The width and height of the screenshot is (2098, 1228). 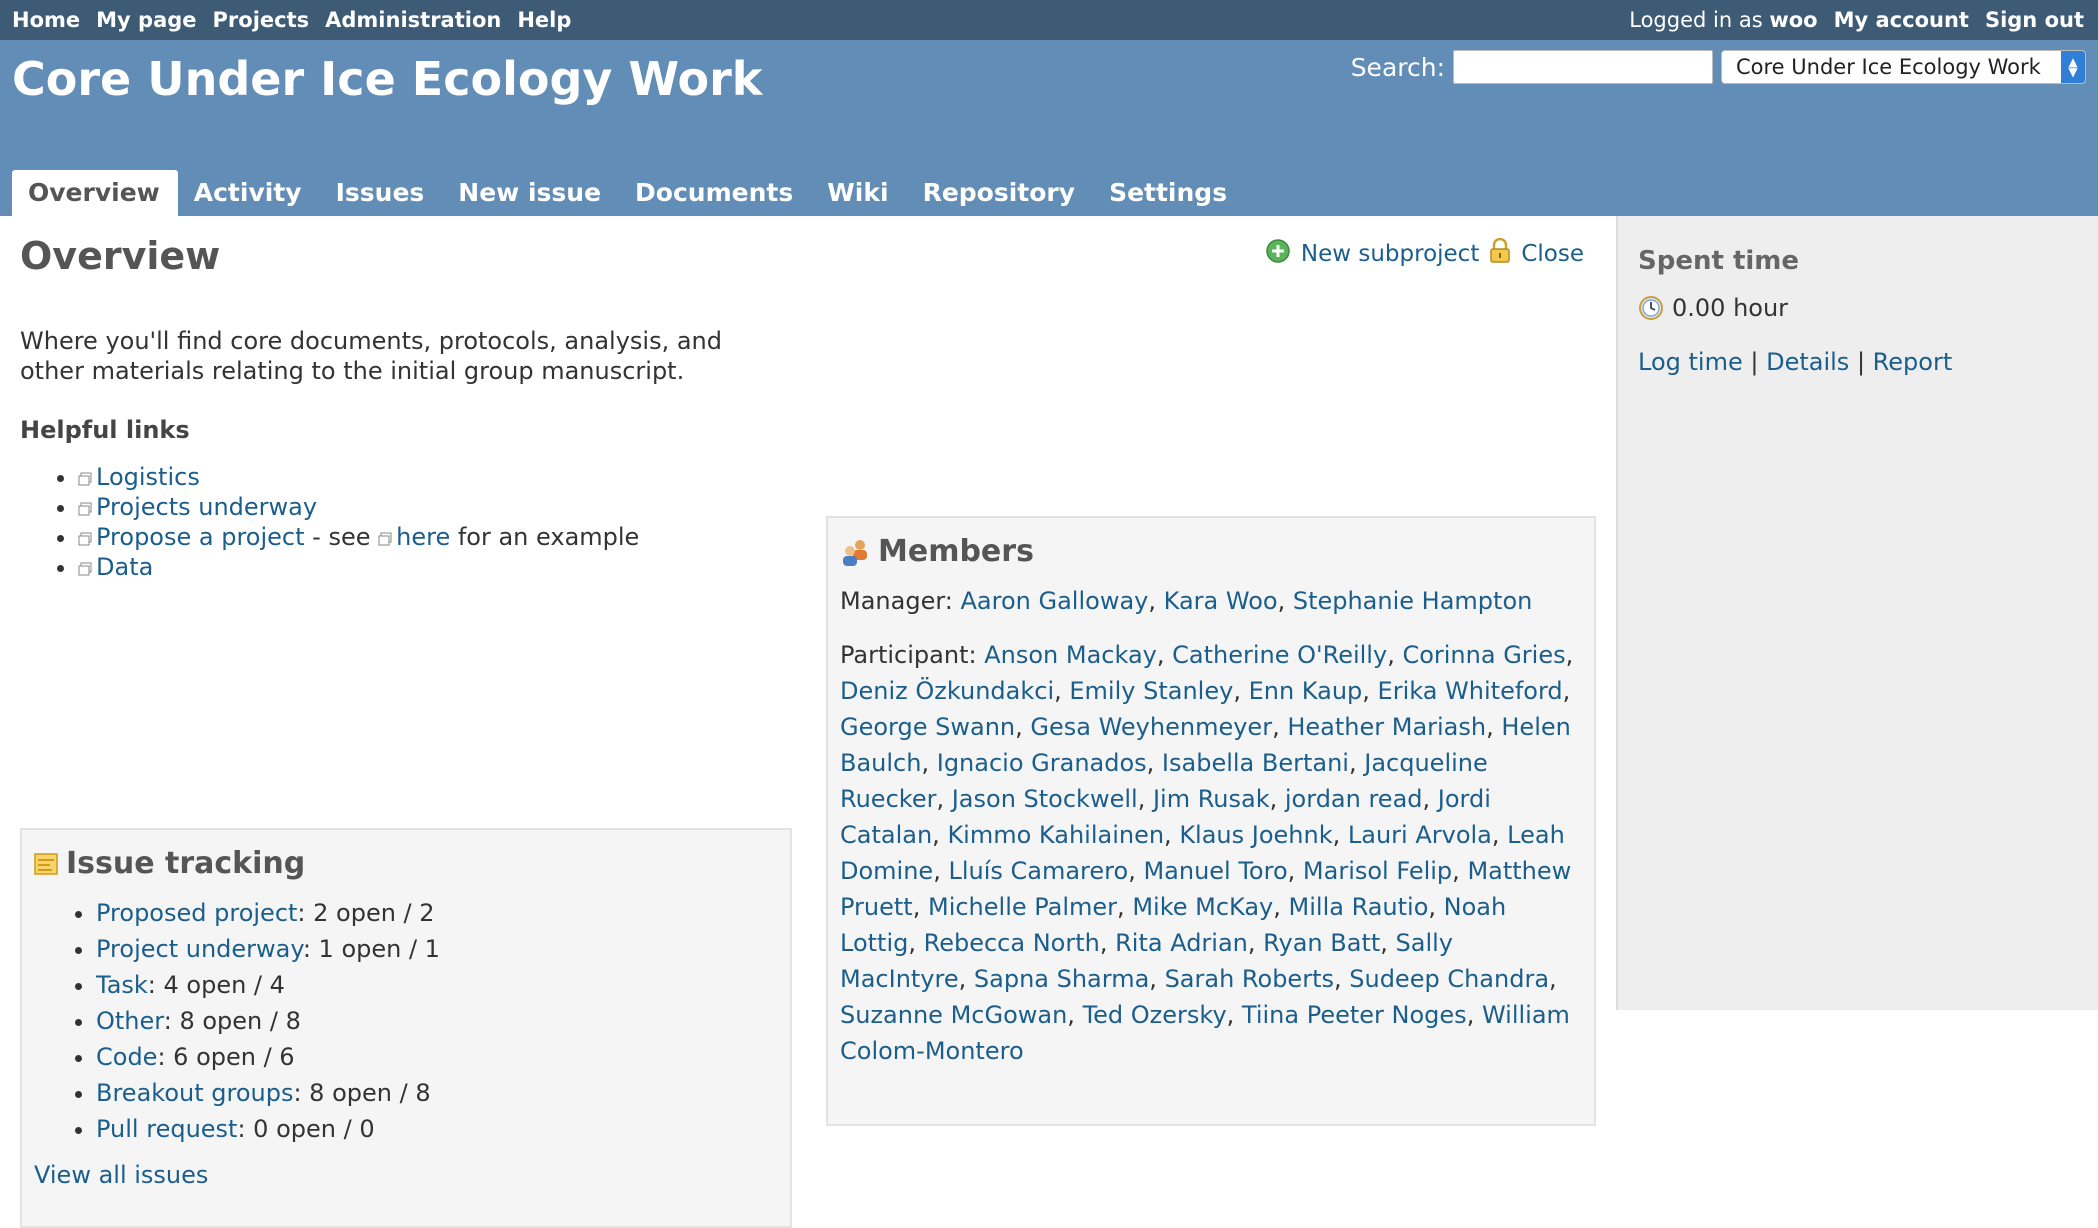 What do you see at coordinates (1255, 835) in the screenshot?
I see `member-link: Klaus Joehnk` at bounding box center [1255, 835].